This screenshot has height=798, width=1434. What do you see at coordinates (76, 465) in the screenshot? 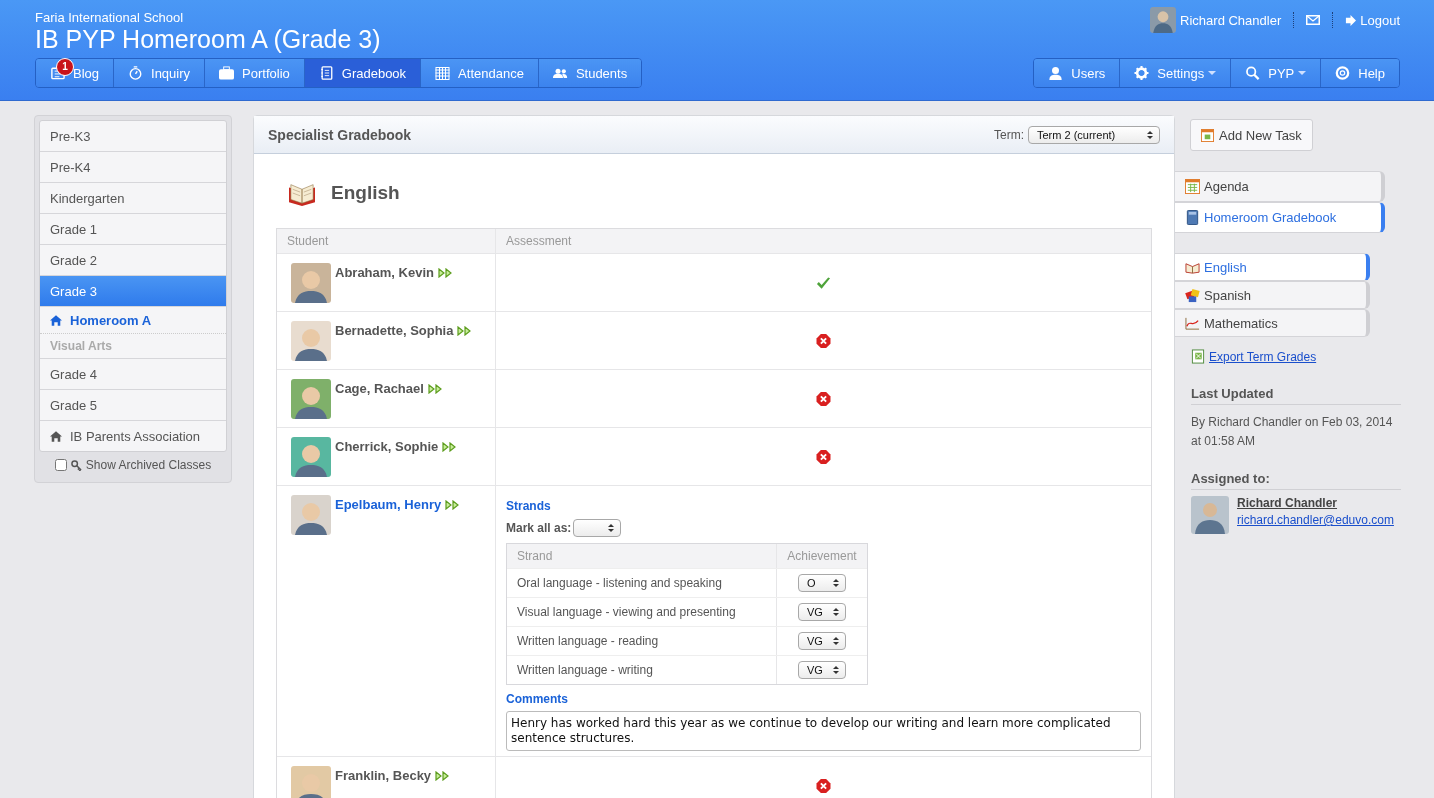
I see `key-icon` at bounding box center [76, 465].